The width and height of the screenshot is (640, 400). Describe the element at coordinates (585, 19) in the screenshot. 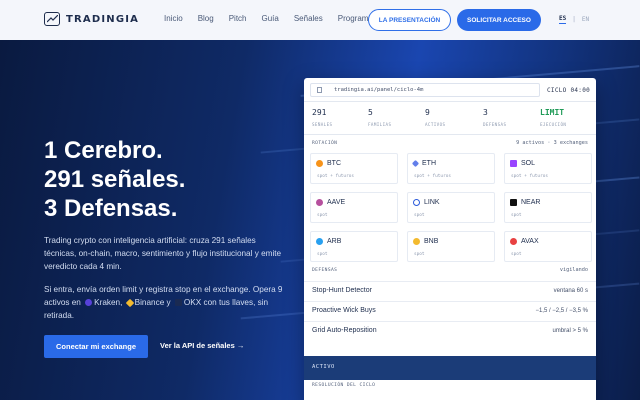

I see `lang-en: EN` at that location.